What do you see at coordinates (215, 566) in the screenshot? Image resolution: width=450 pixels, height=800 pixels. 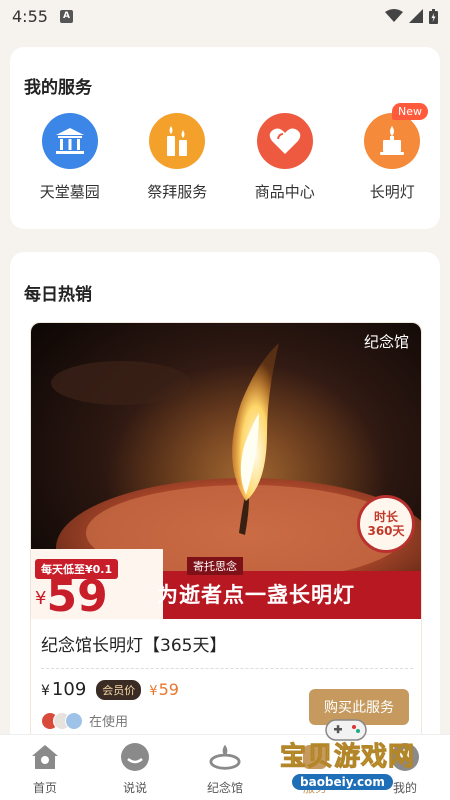 I see `promo-subtitle: 寄托思念` at bounding box center [215, 566].